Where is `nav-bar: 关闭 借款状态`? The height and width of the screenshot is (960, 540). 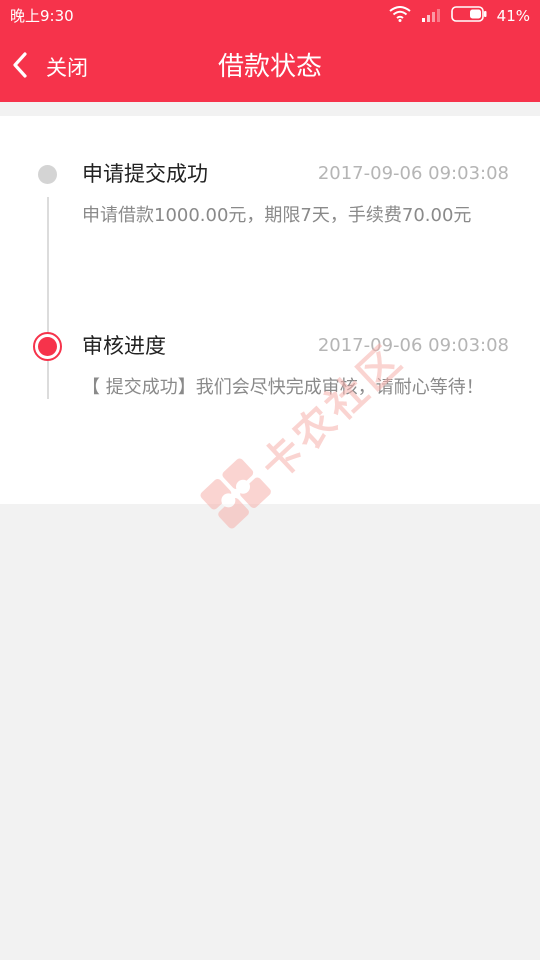
nav-bar: 关闭 借款状态 is located at coordinates (270, 67).